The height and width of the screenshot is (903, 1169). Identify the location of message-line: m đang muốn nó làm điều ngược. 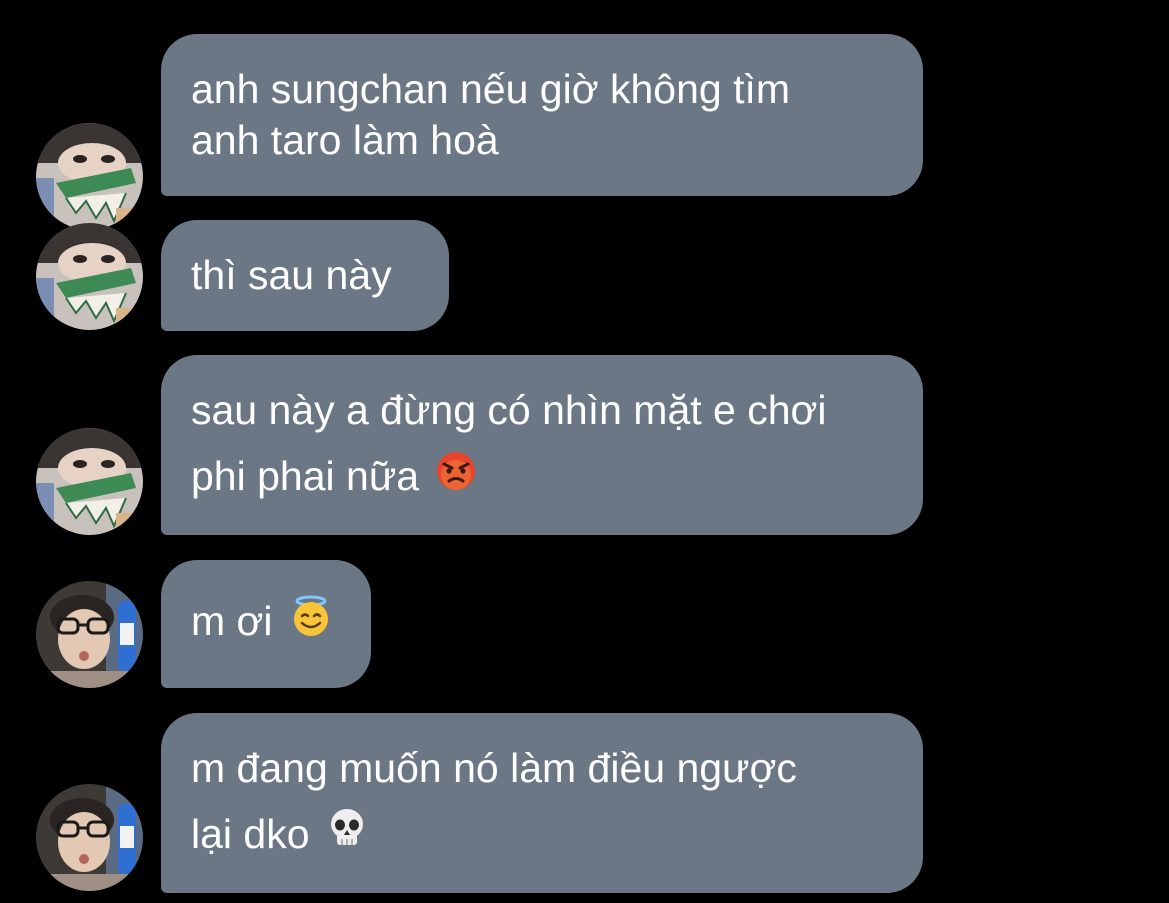
(494, 768).